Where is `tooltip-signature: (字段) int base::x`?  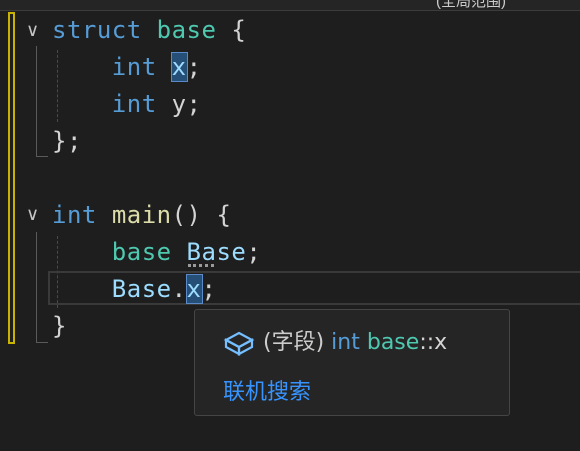
tooltip-signature: (字段) int base::x is located at coordinates (335, 343).